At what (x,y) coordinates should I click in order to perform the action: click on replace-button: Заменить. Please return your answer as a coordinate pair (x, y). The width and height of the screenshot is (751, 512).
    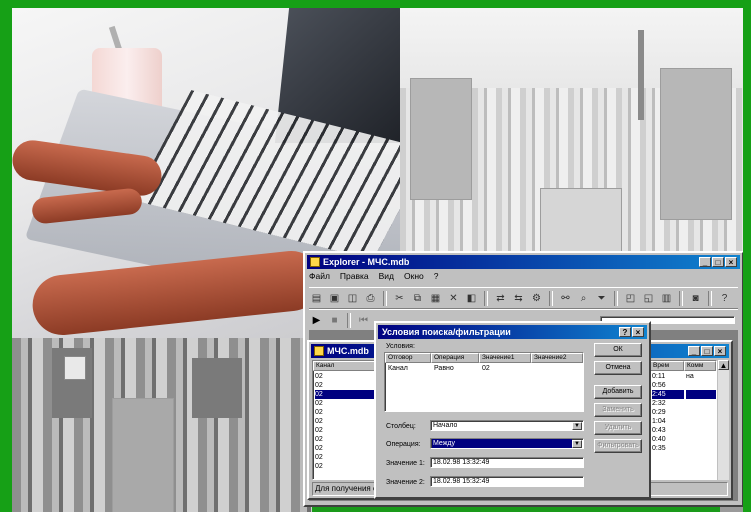
    Looking at the image, I should click on (618, 410).